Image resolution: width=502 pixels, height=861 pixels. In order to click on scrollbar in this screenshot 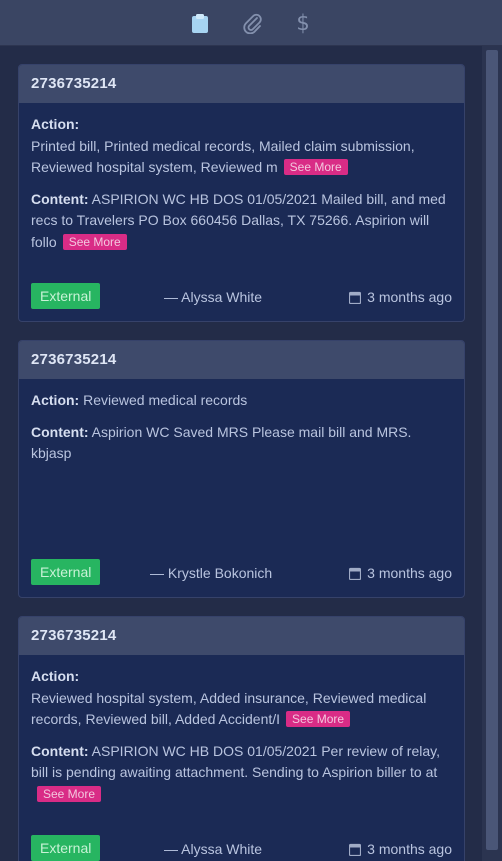, I will do `click(492, 453)`.